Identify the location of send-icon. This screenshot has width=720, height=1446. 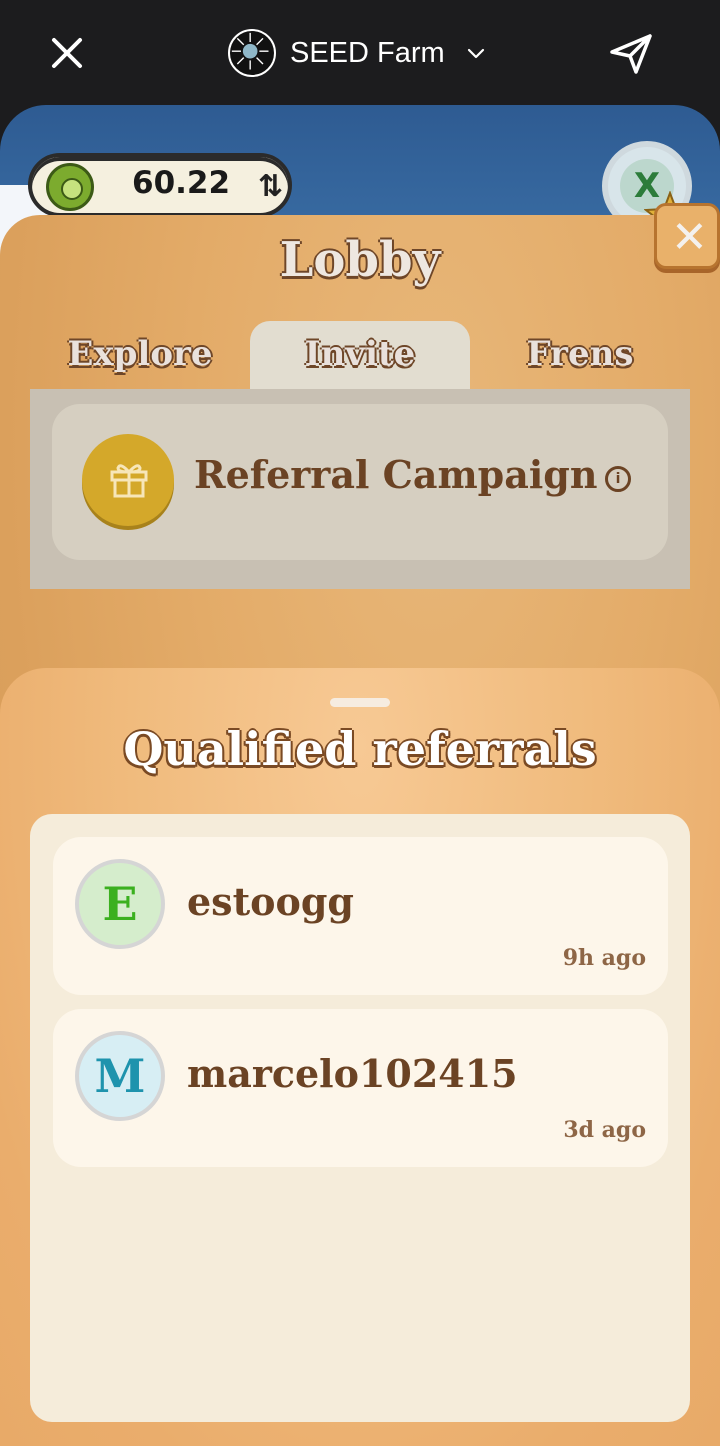
(631, 54).